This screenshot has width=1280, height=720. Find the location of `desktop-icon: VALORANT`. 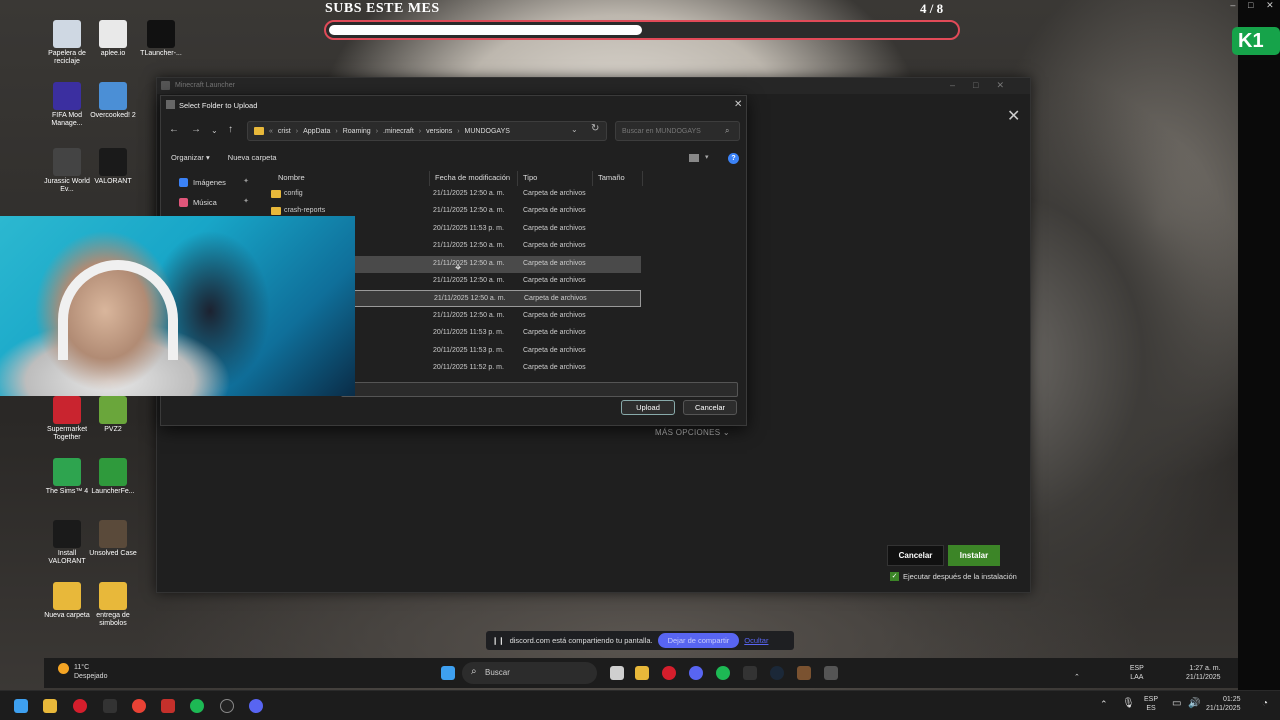

desktop-icon: VALORANT is located at coordinates (113, 167).